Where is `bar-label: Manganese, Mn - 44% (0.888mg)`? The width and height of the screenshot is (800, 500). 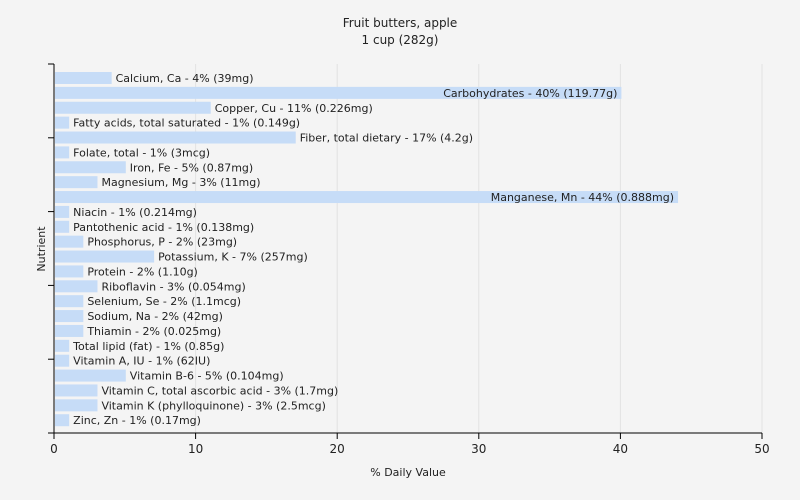 bar-label: Manganese, Mn - 44% (0.888mg) is located at coordinates (582, 197).